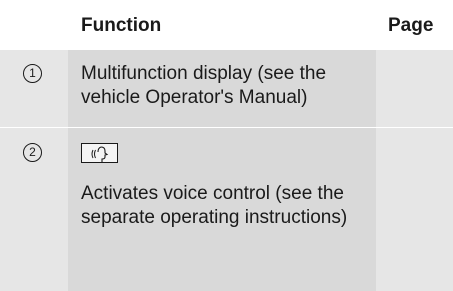  Describe the element at coordinates (121, 25) in the screenshot. I see `header-function: Function` at that location.